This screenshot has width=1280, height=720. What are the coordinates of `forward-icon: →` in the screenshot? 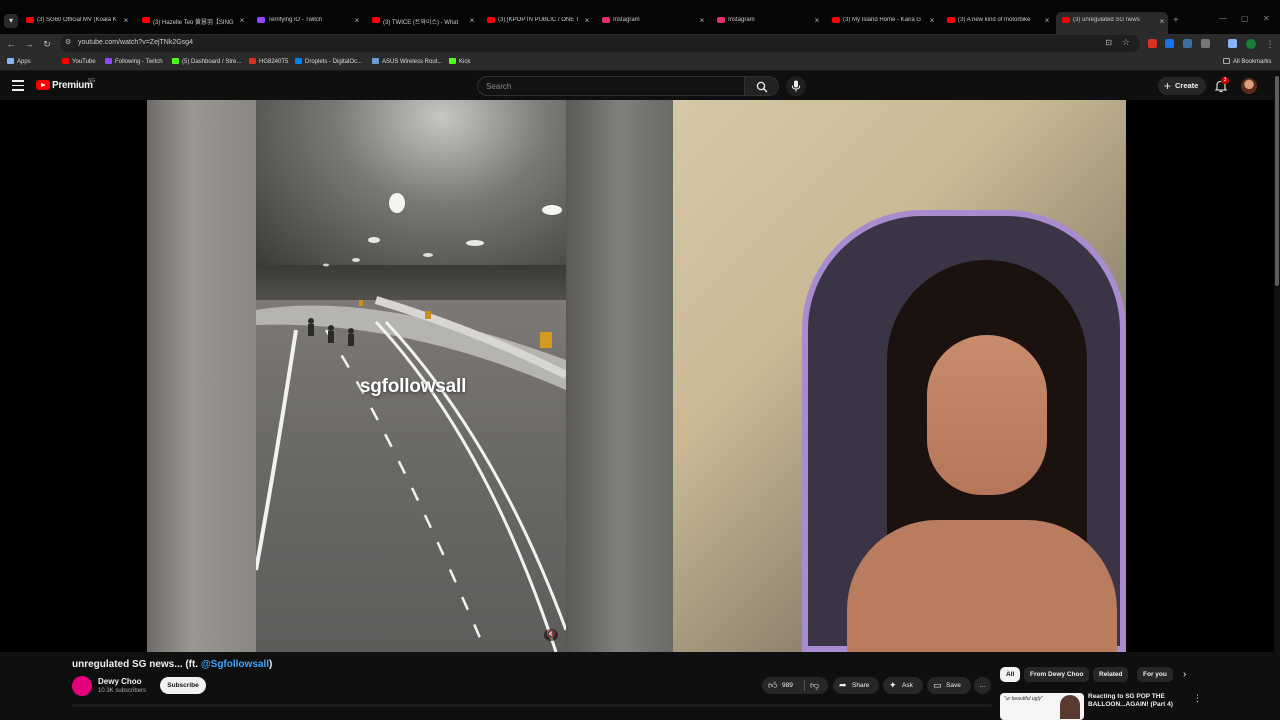 It's located at (29, 44).